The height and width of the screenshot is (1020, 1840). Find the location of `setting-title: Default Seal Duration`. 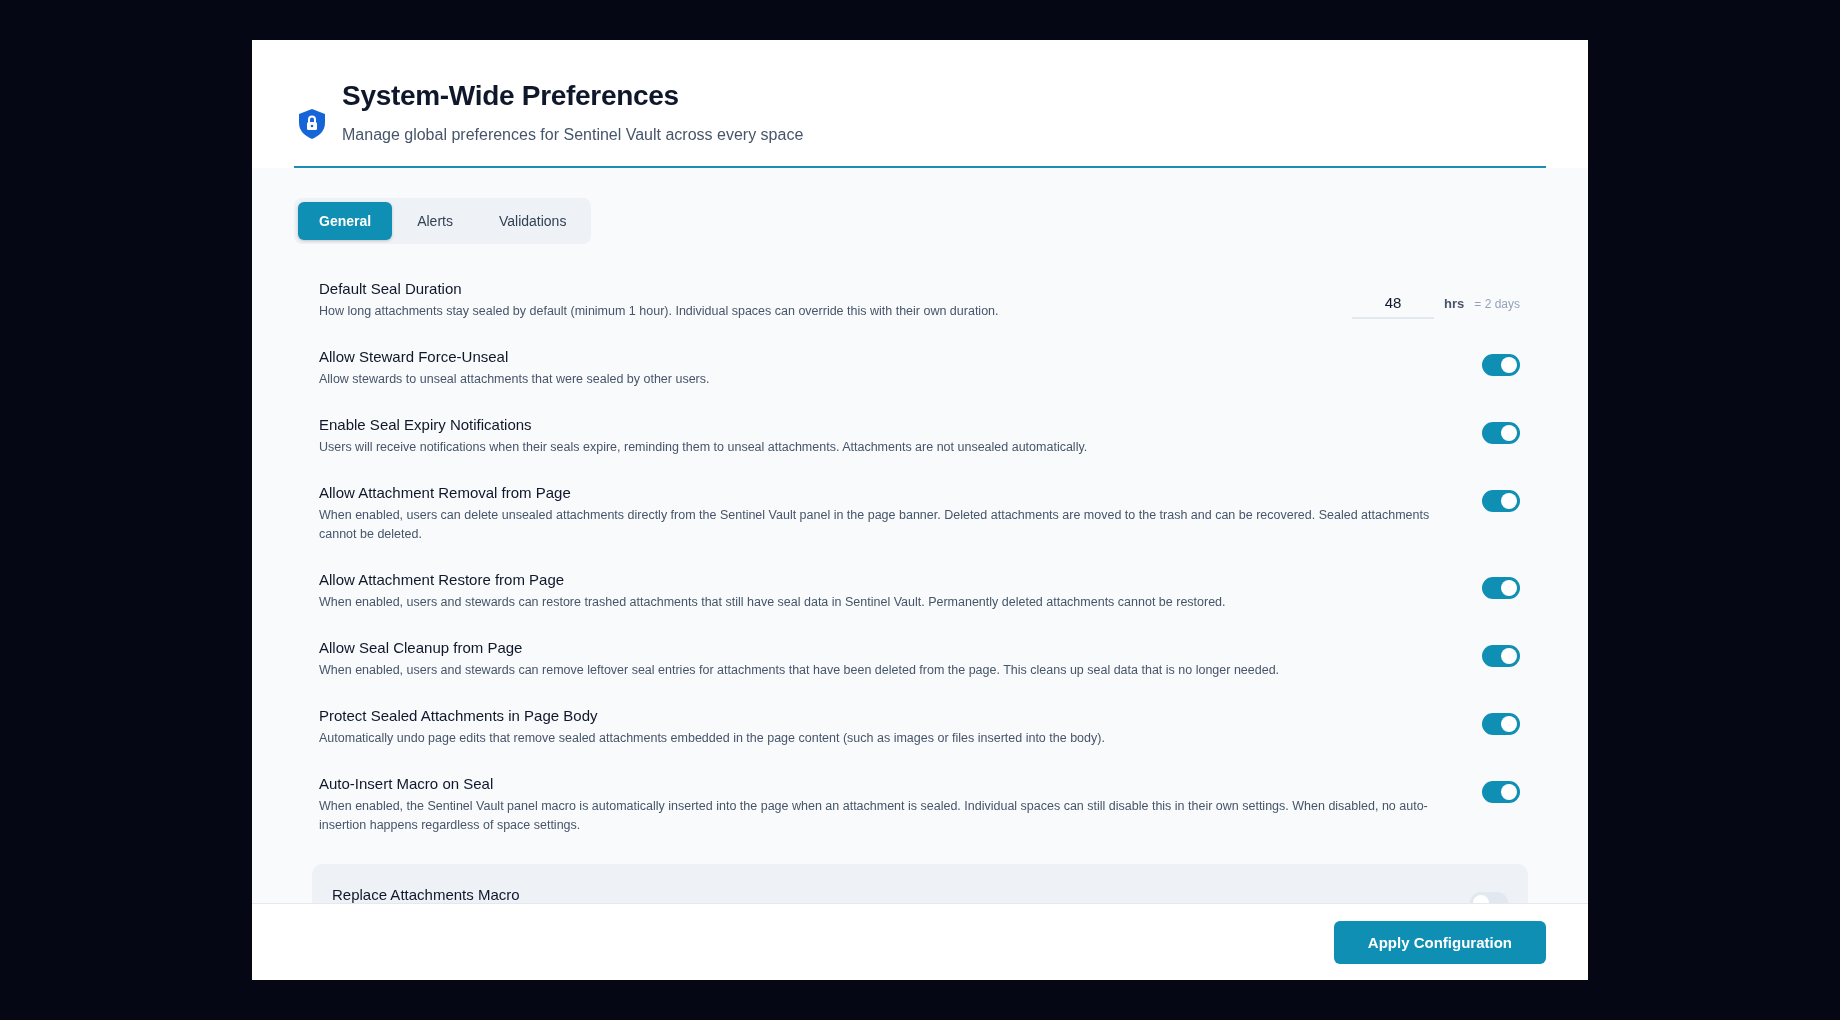

setting-title: Default Seal Duration is located at coordinates (391, 288).